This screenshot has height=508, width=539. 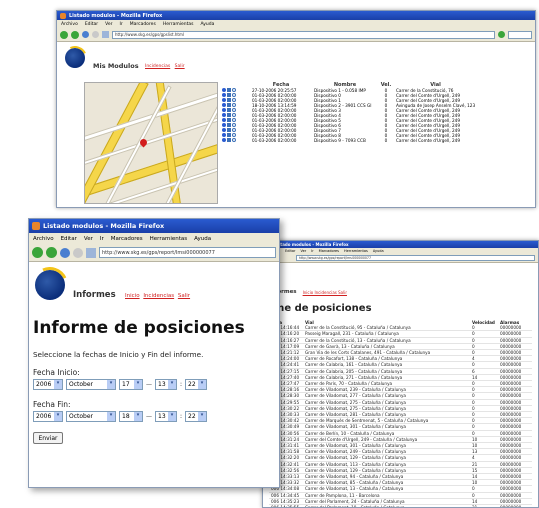 What do you see at coordinates (196, 384) in the screenshot?
I see `inicio-min-select: 22 ▾` at bounding box center [196, 384].